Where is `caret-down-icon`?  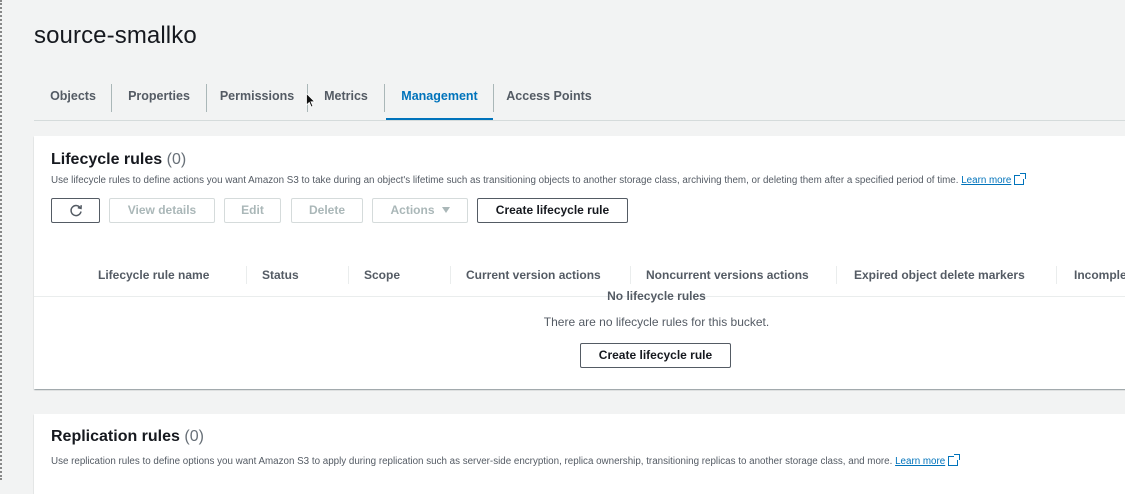 caret-down-icon is located at coordinates (445, 210).